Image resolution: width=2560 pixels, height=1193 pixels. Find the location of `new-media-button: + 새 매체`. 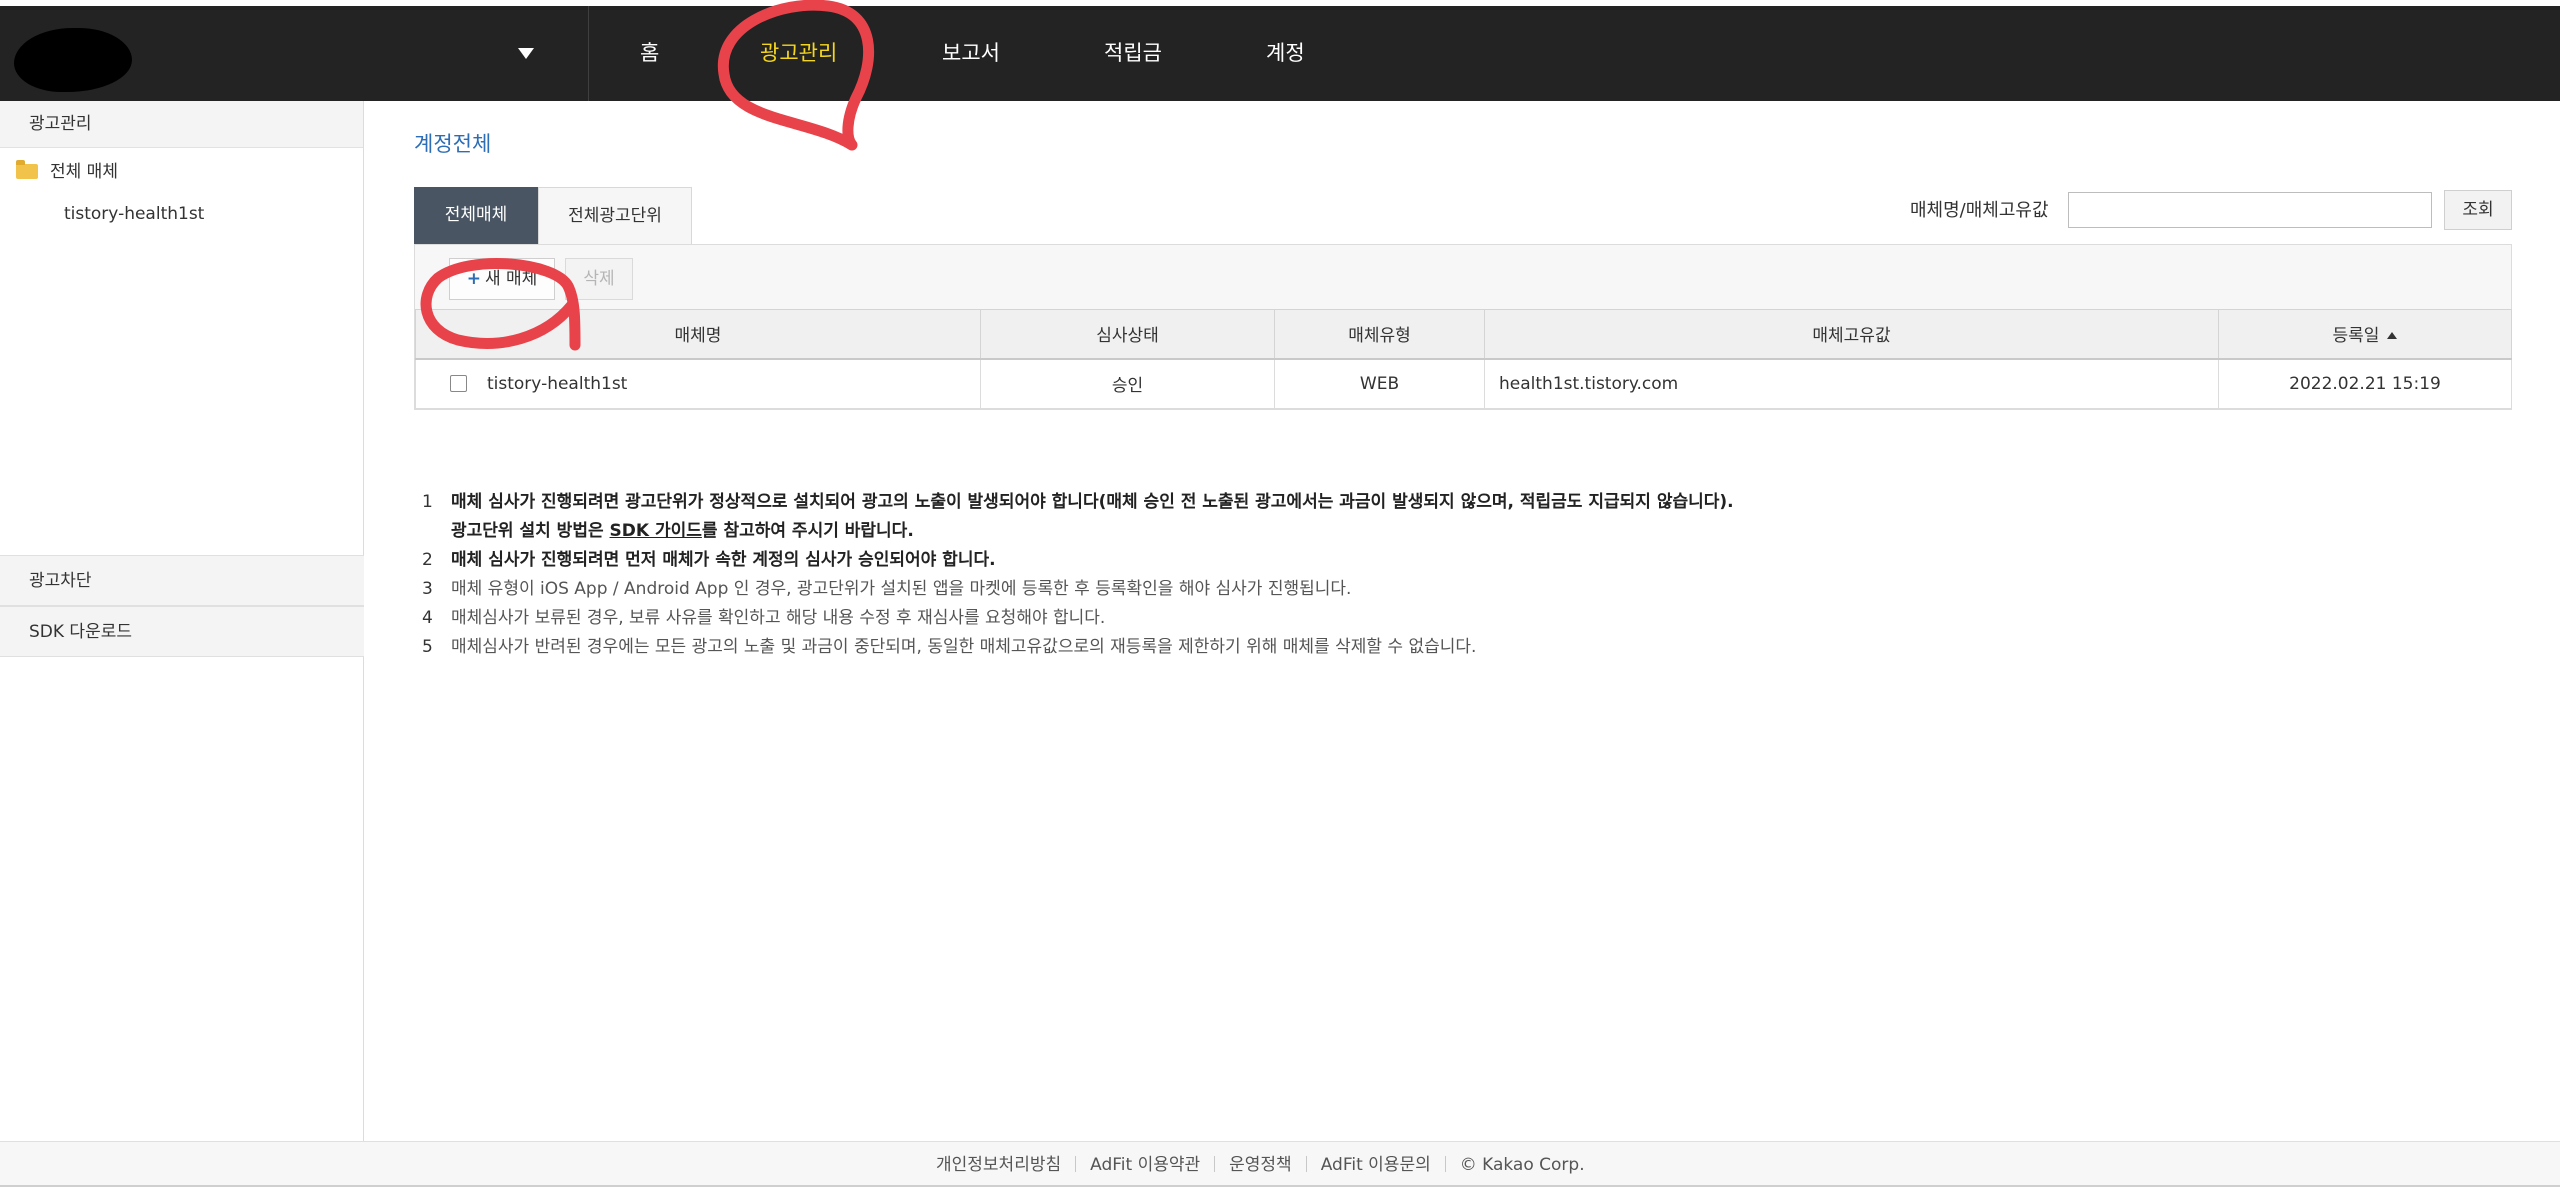

new-media-button: + 새 매체 is located at coordinates (502, 279).